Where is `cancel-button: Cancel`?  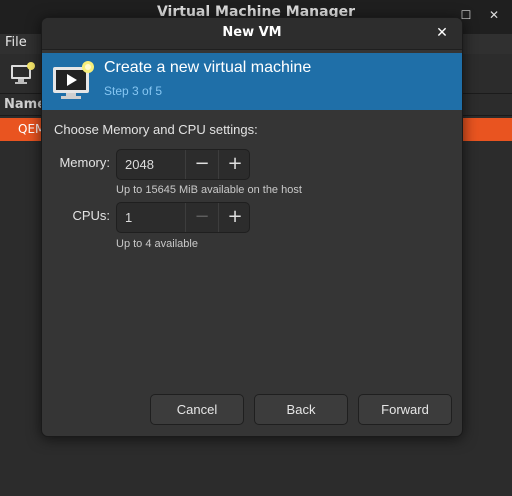
cancel-button: Cancel is located at coordinates (197, 409).